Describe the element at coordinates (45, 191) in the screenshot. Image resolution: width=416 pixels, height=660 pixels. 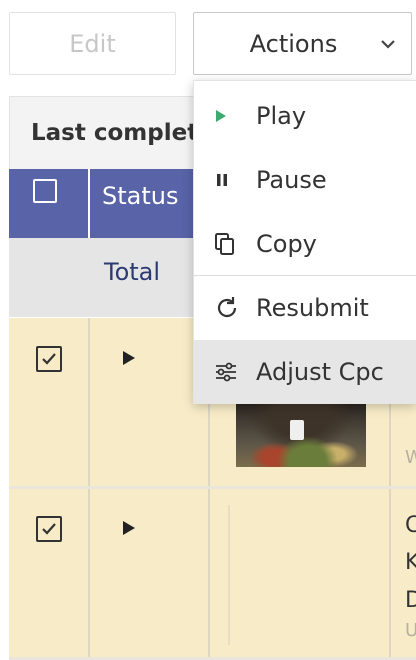
I see `select-all-checkbox` at that location.